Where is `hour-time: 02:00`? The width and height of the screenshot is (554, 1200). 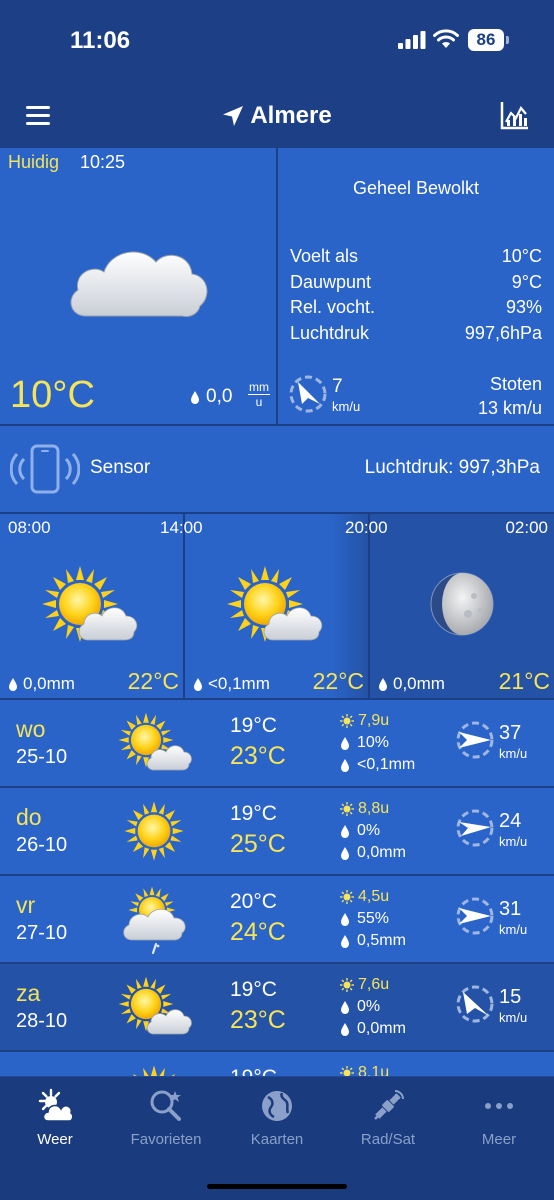
hour-time: 02:00 is located at coordinates (526, 527).